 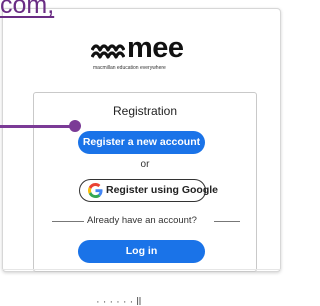 What do you see at coordinates (142, 220) in the screenshot?
I see `already-have-account-text: Already have an account?` at bounding box center [142, 220].